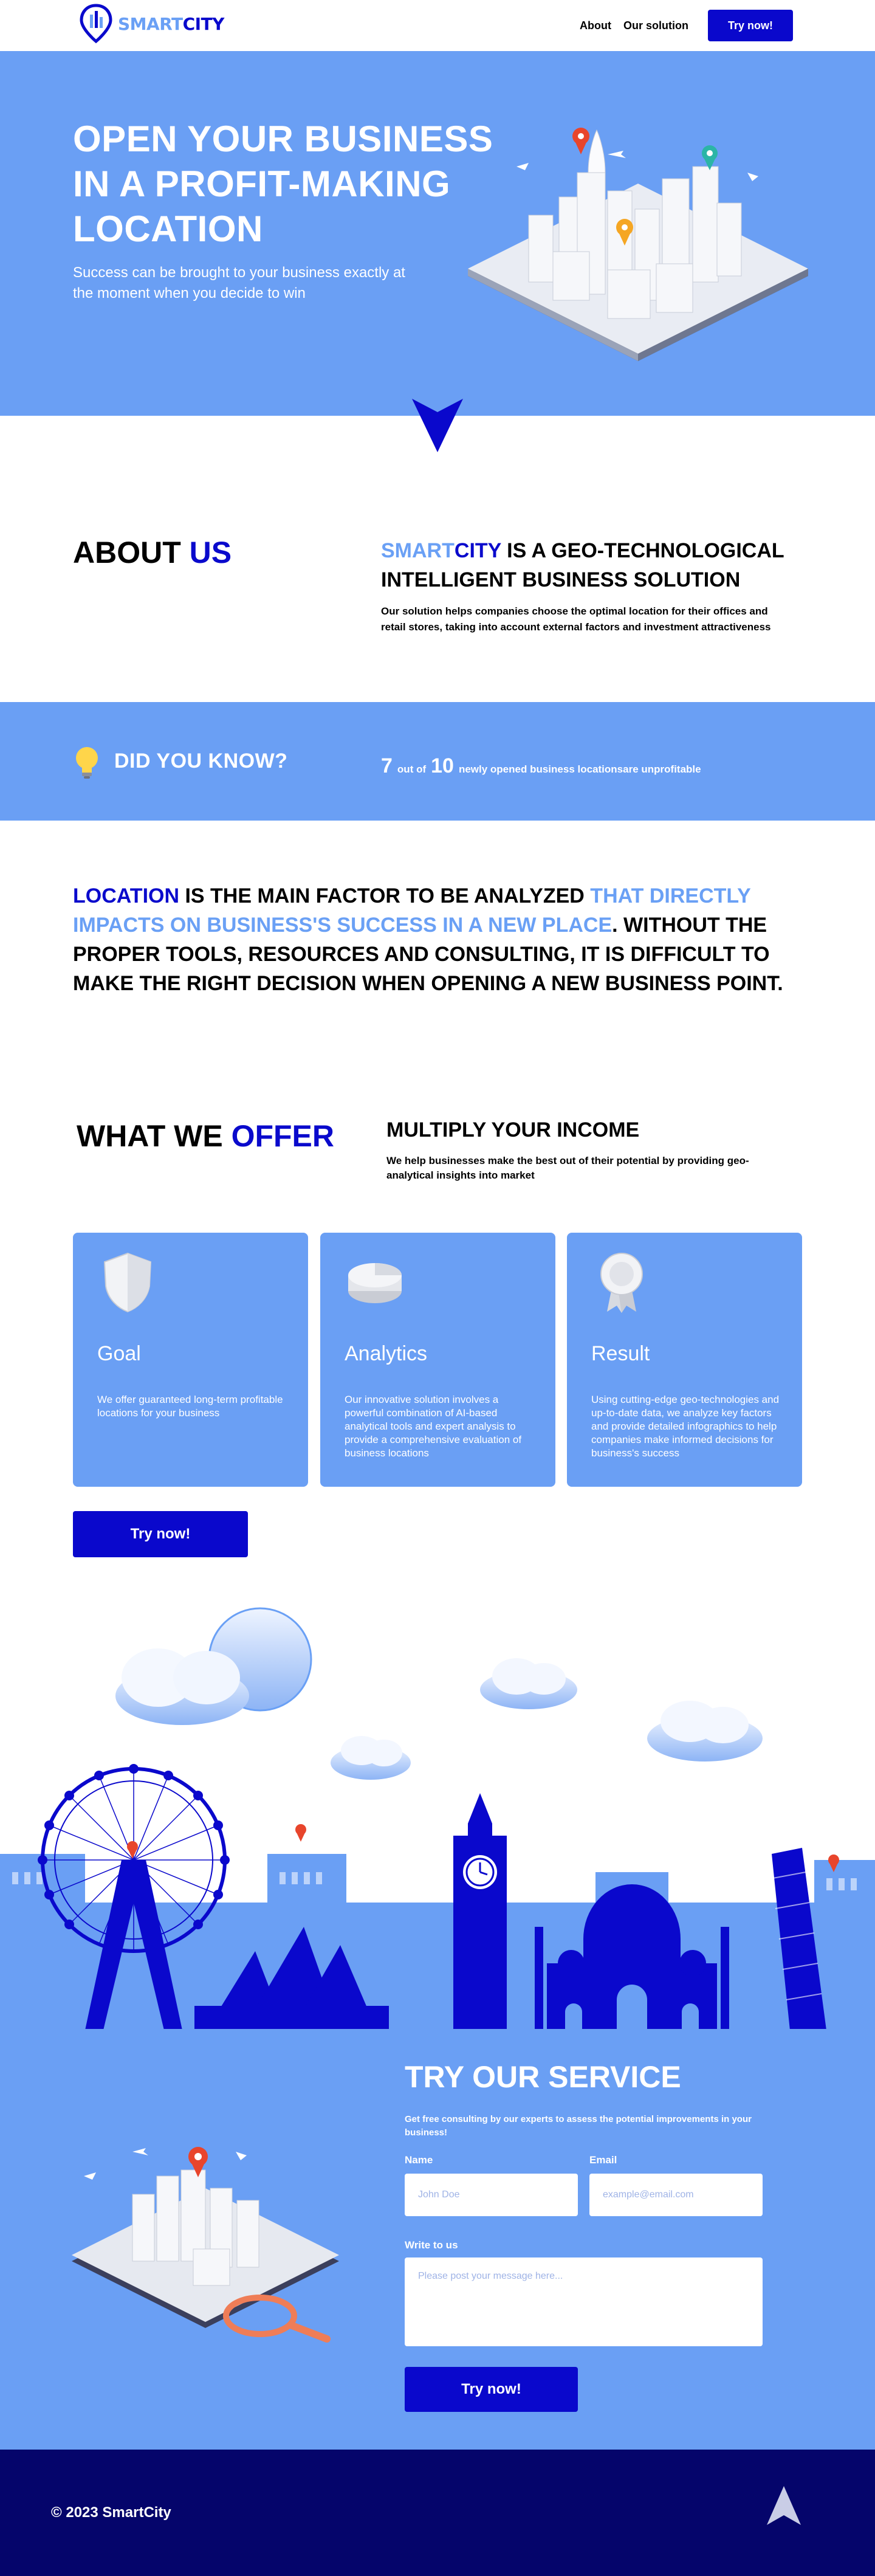 Image resolution: width=875 pixels, height=2576 pixels. I want to click on scroll-to-top-arrow-icon, so click(784, 2506).